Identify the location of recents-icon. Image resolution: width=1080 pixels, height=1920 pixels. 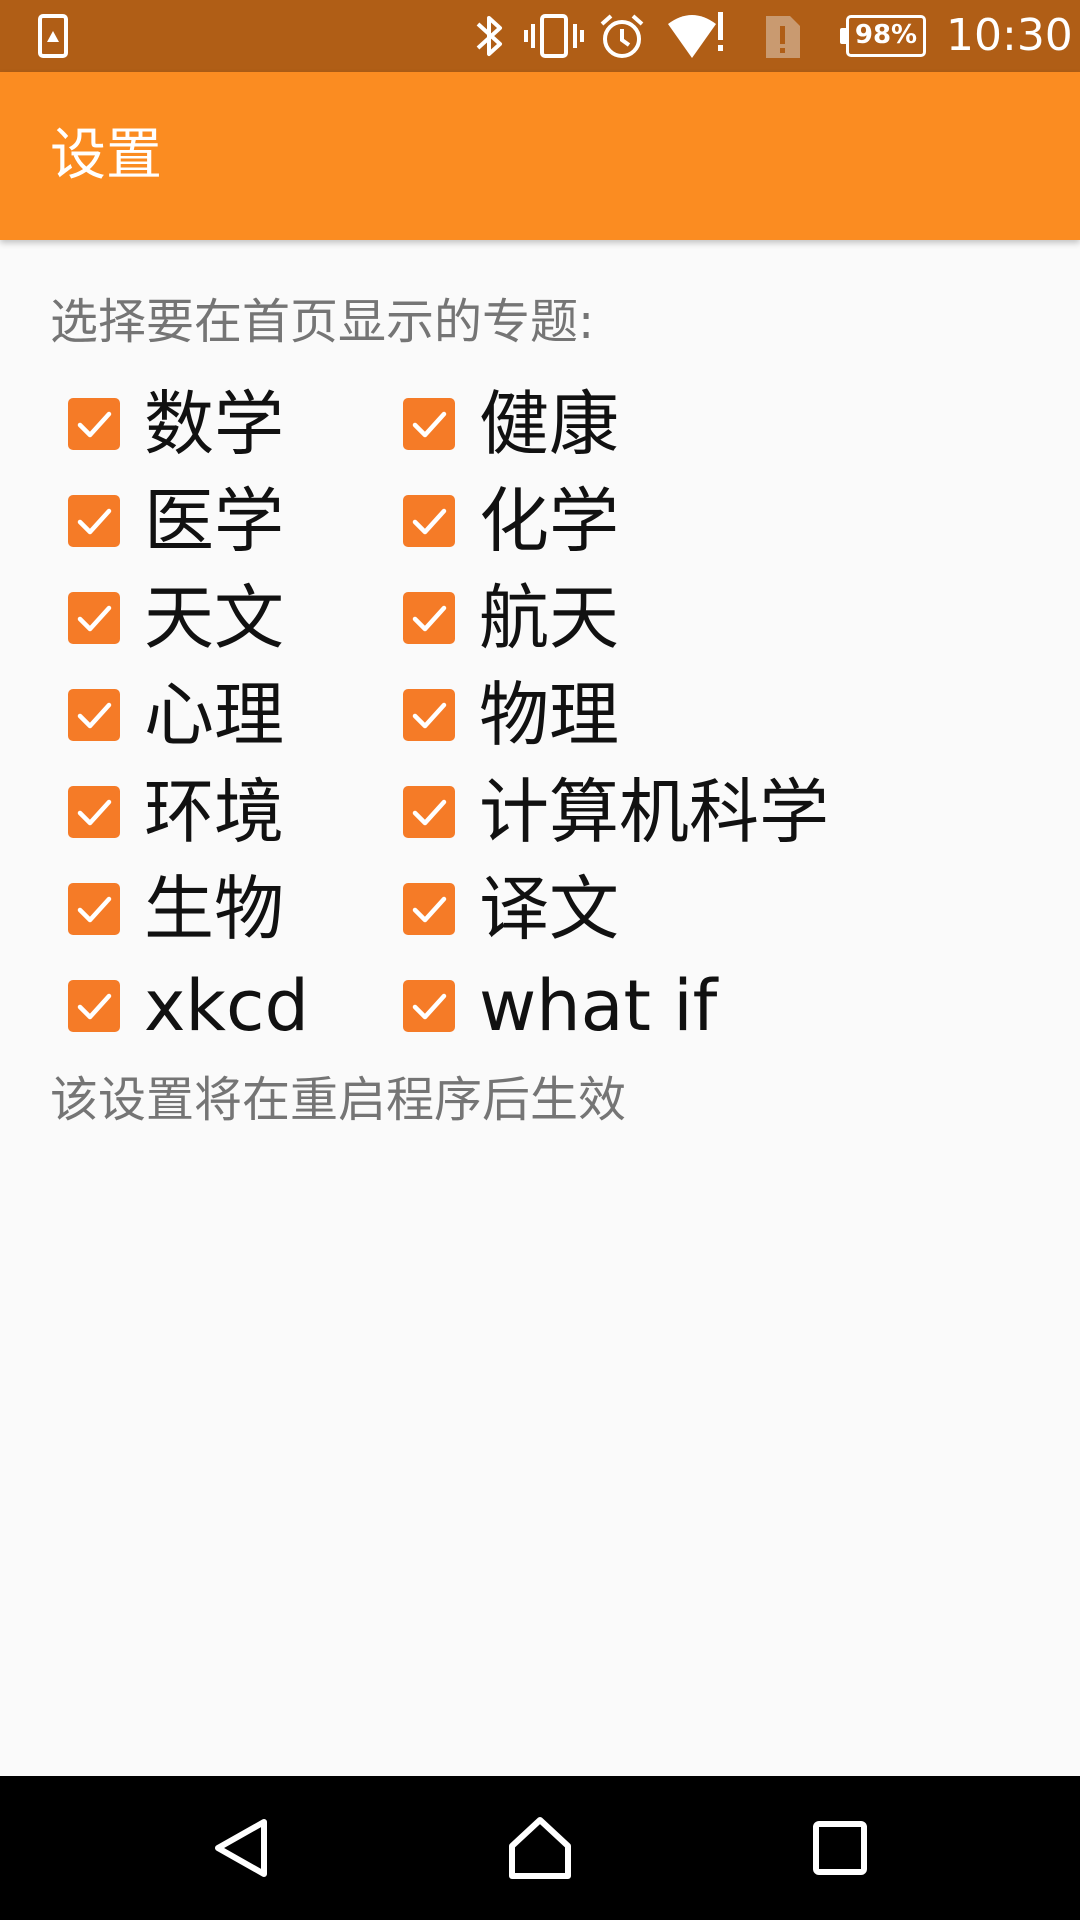
(840, 1848).